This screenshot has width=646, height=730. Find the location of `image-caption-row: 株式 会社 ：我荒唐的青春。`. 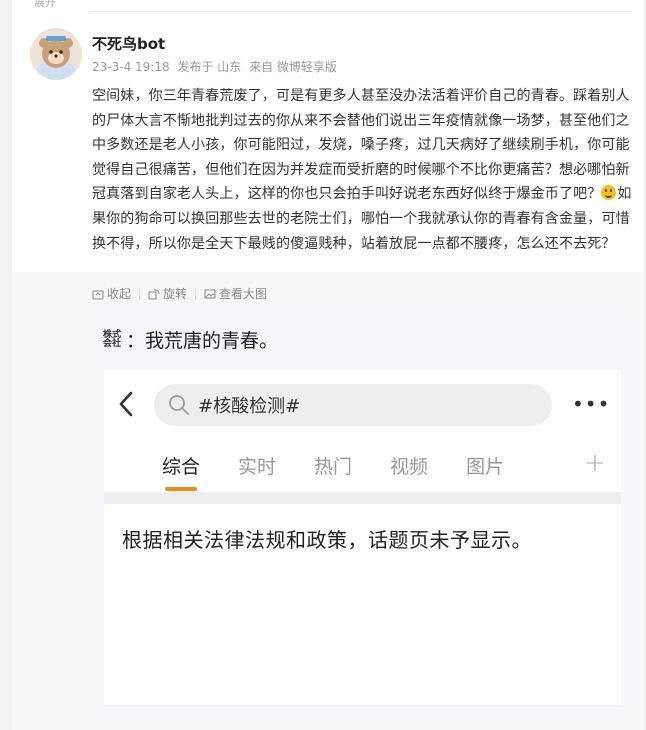

image-caption-row: 株式 会社 ：我荒唐的青春。 is located at coordinates (190, 339).